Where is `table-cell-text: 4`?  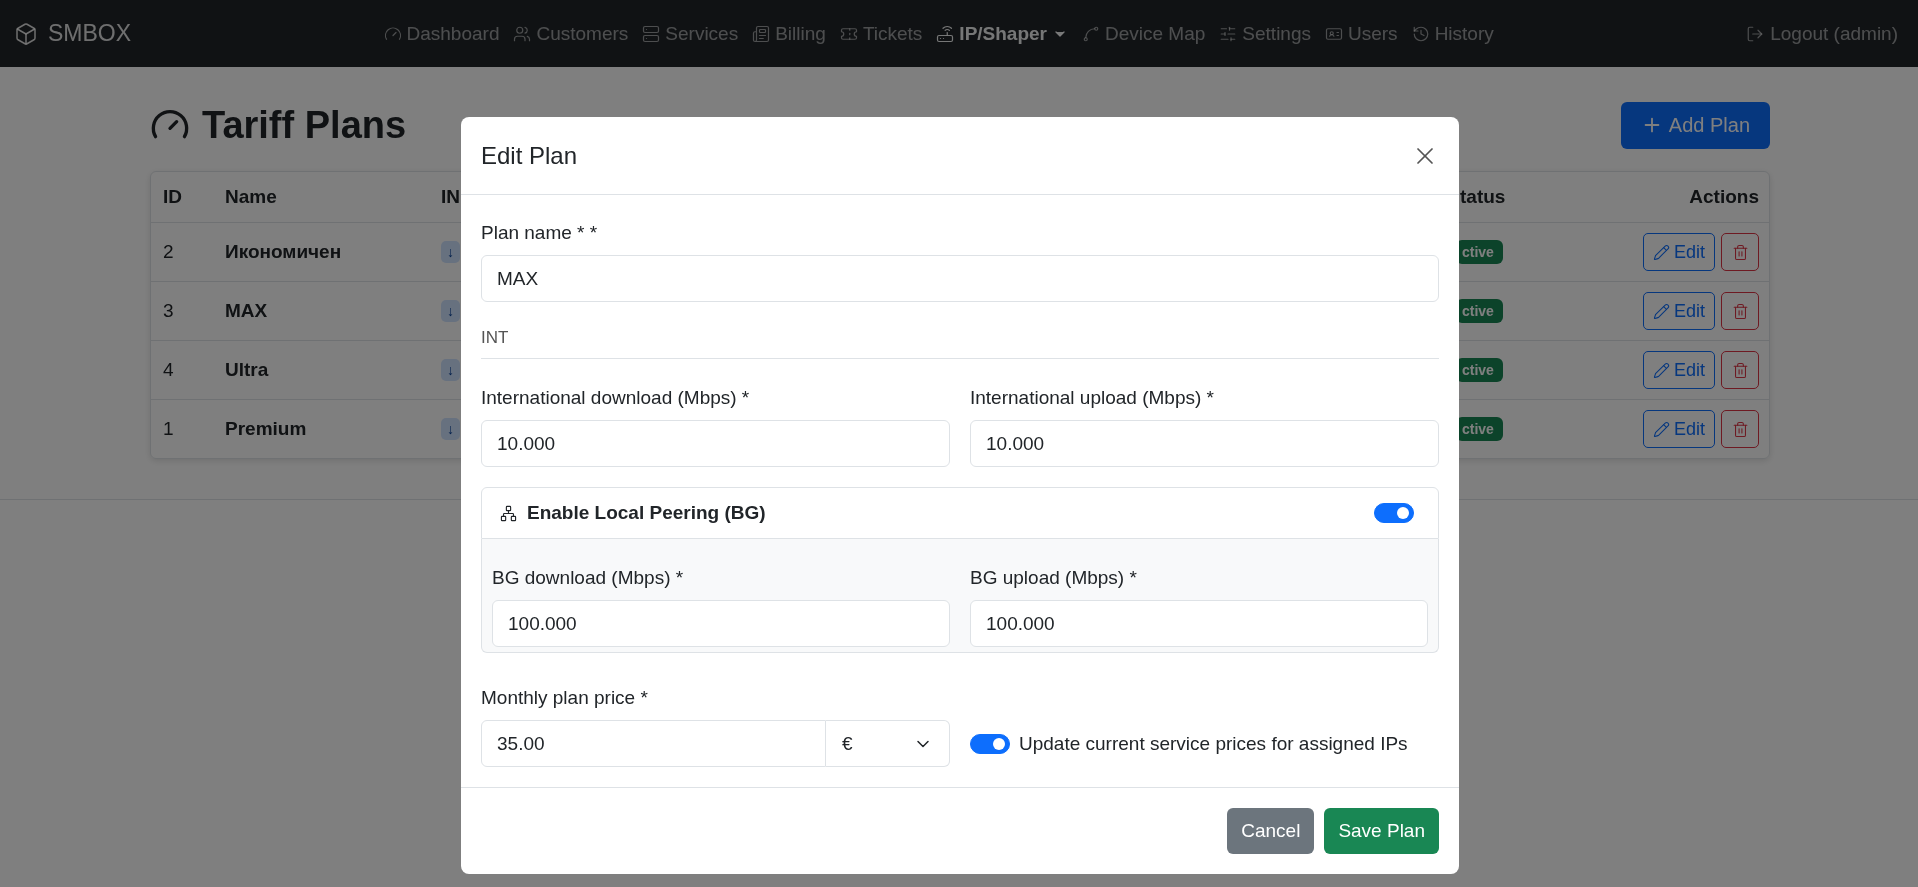 table-cell-text: 4 is located at coordinates (168, 370).